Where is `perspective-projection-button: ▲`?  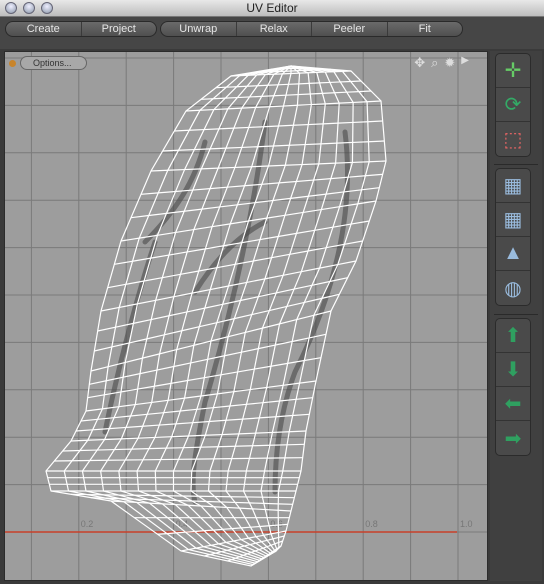
perspective-projection-button: ▲ is located at coordinates (513, 254).